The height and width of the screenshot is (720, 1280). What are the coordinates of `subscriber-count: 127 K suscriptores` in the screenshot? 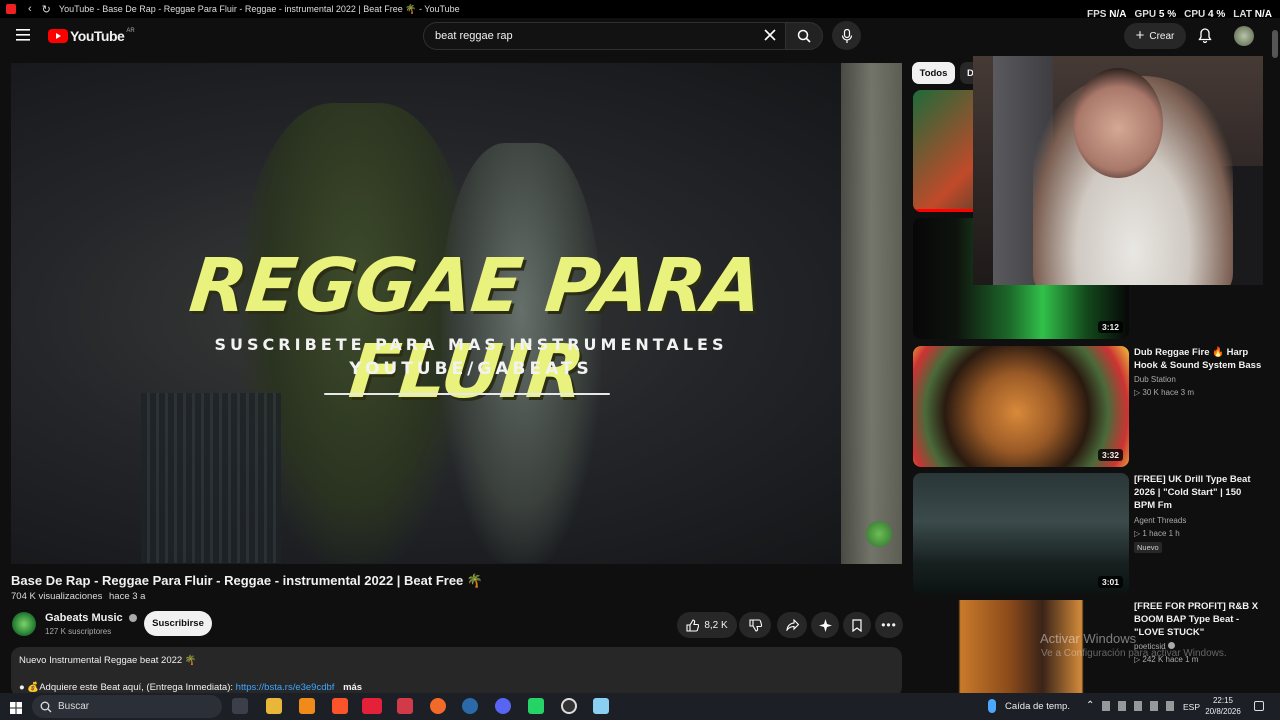 It's located at (78, 631).